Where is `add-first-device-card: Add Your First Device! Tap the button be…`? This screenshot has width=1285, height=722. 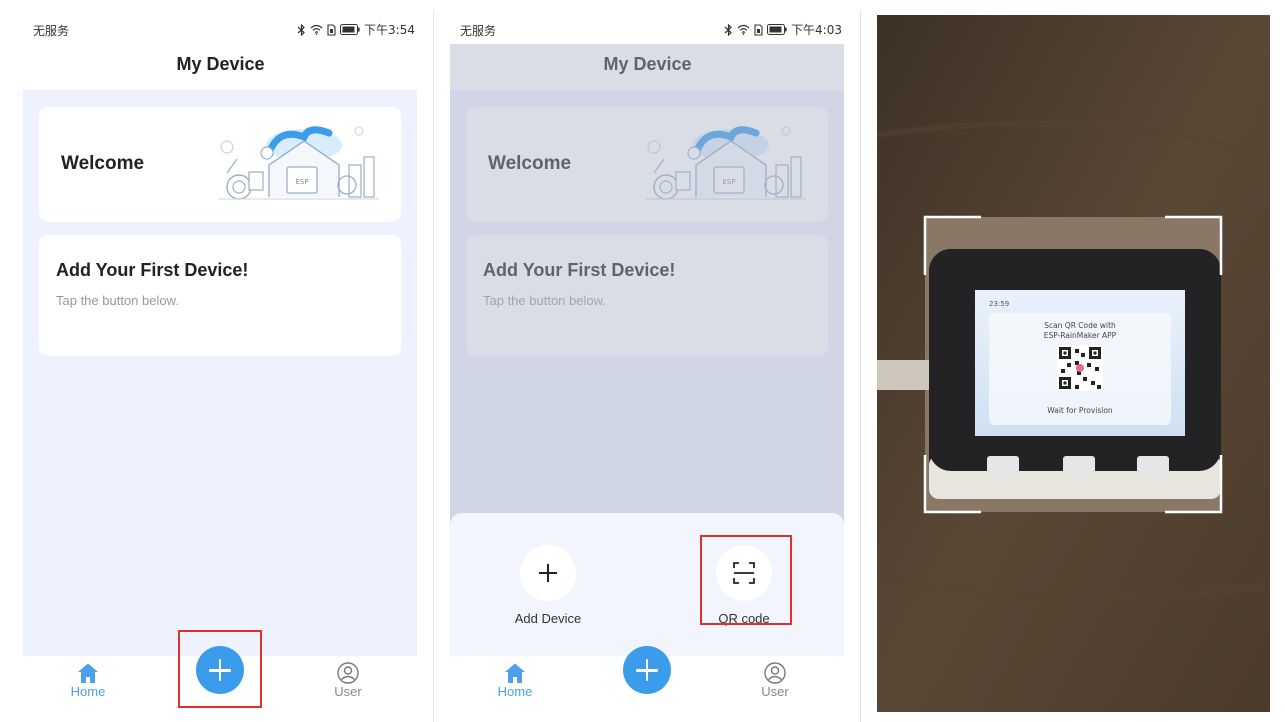 add-first-device-card: Add Your First Device! Tap the button be… is located at coordinates (220, 295).